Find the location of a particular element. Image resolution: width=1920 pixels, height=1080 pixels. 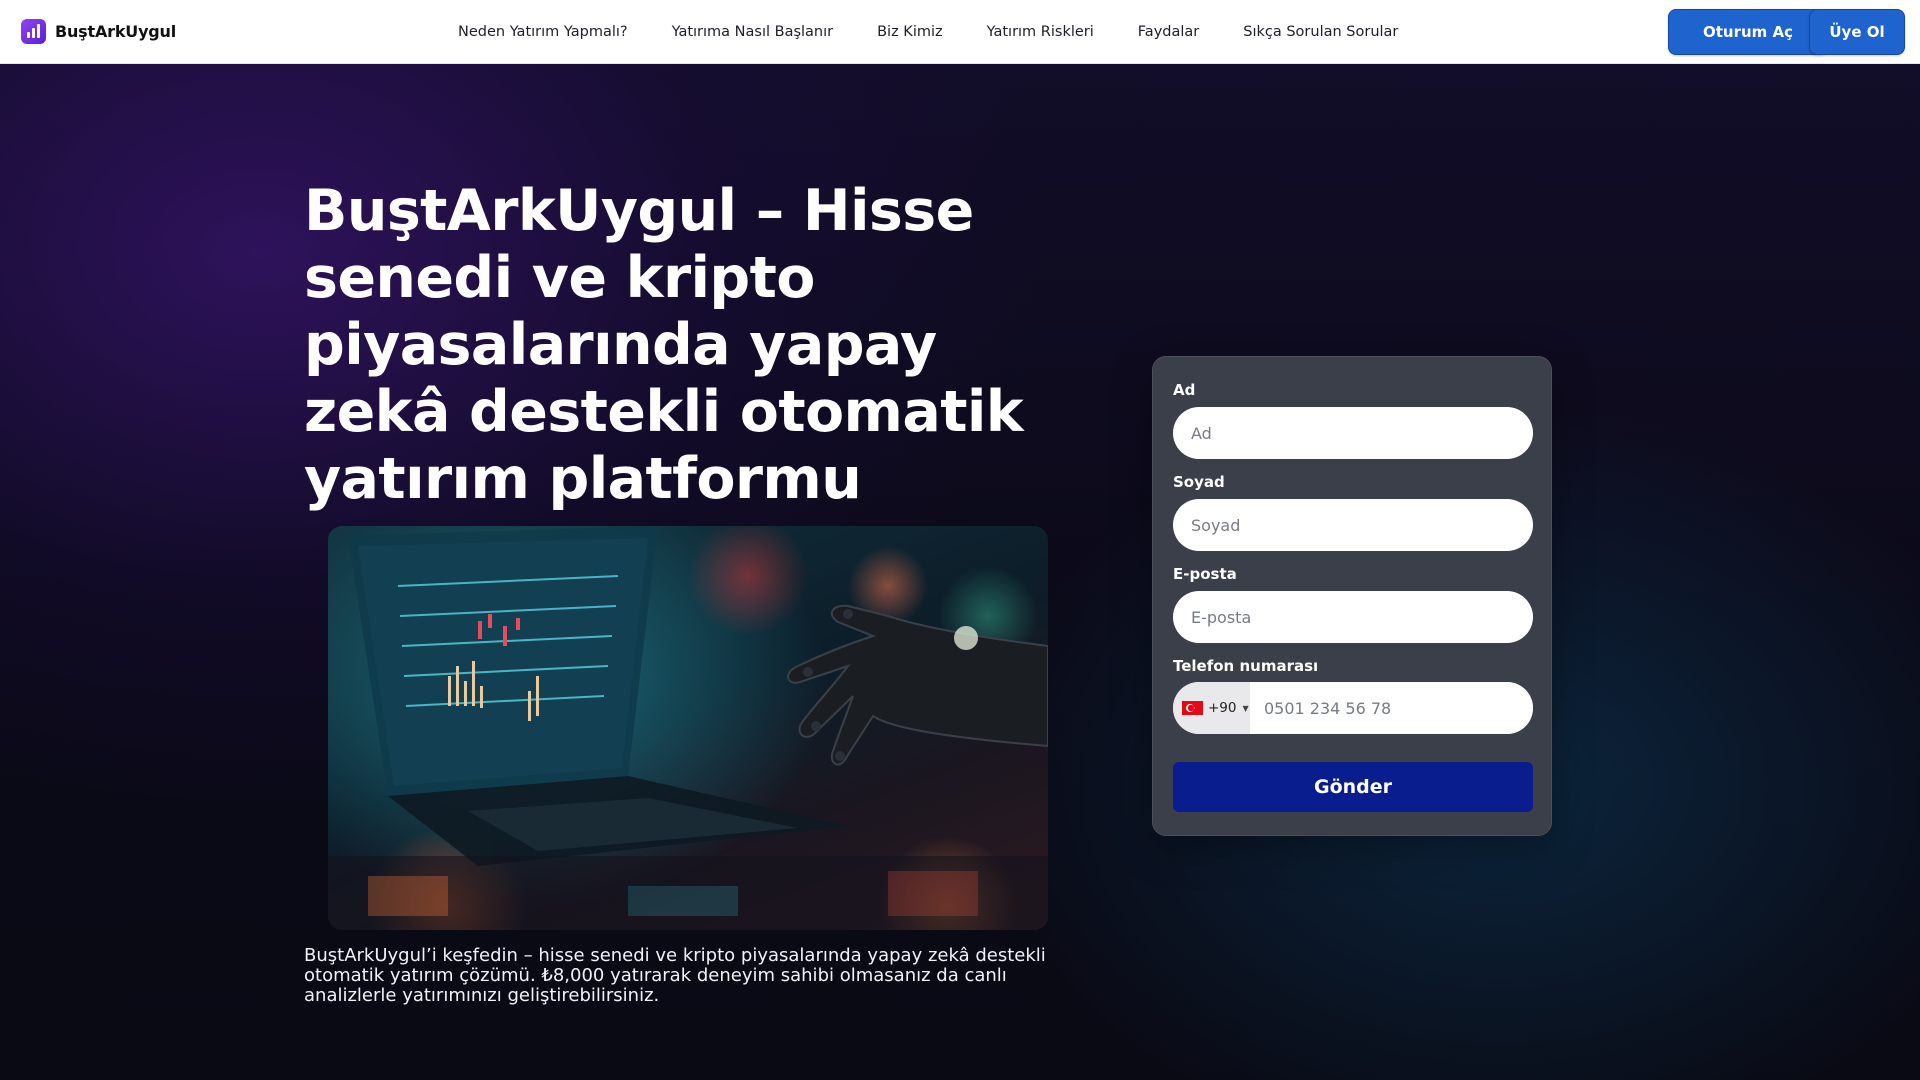

email-input is located at coordinates (1353, 617).